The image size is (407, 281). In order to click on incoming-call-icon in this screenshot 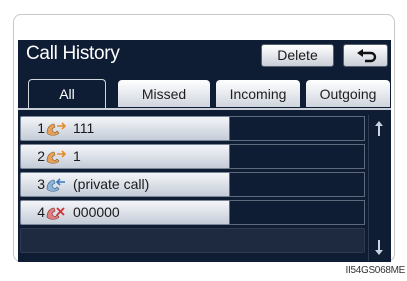, I will do `click(56, 187)`.